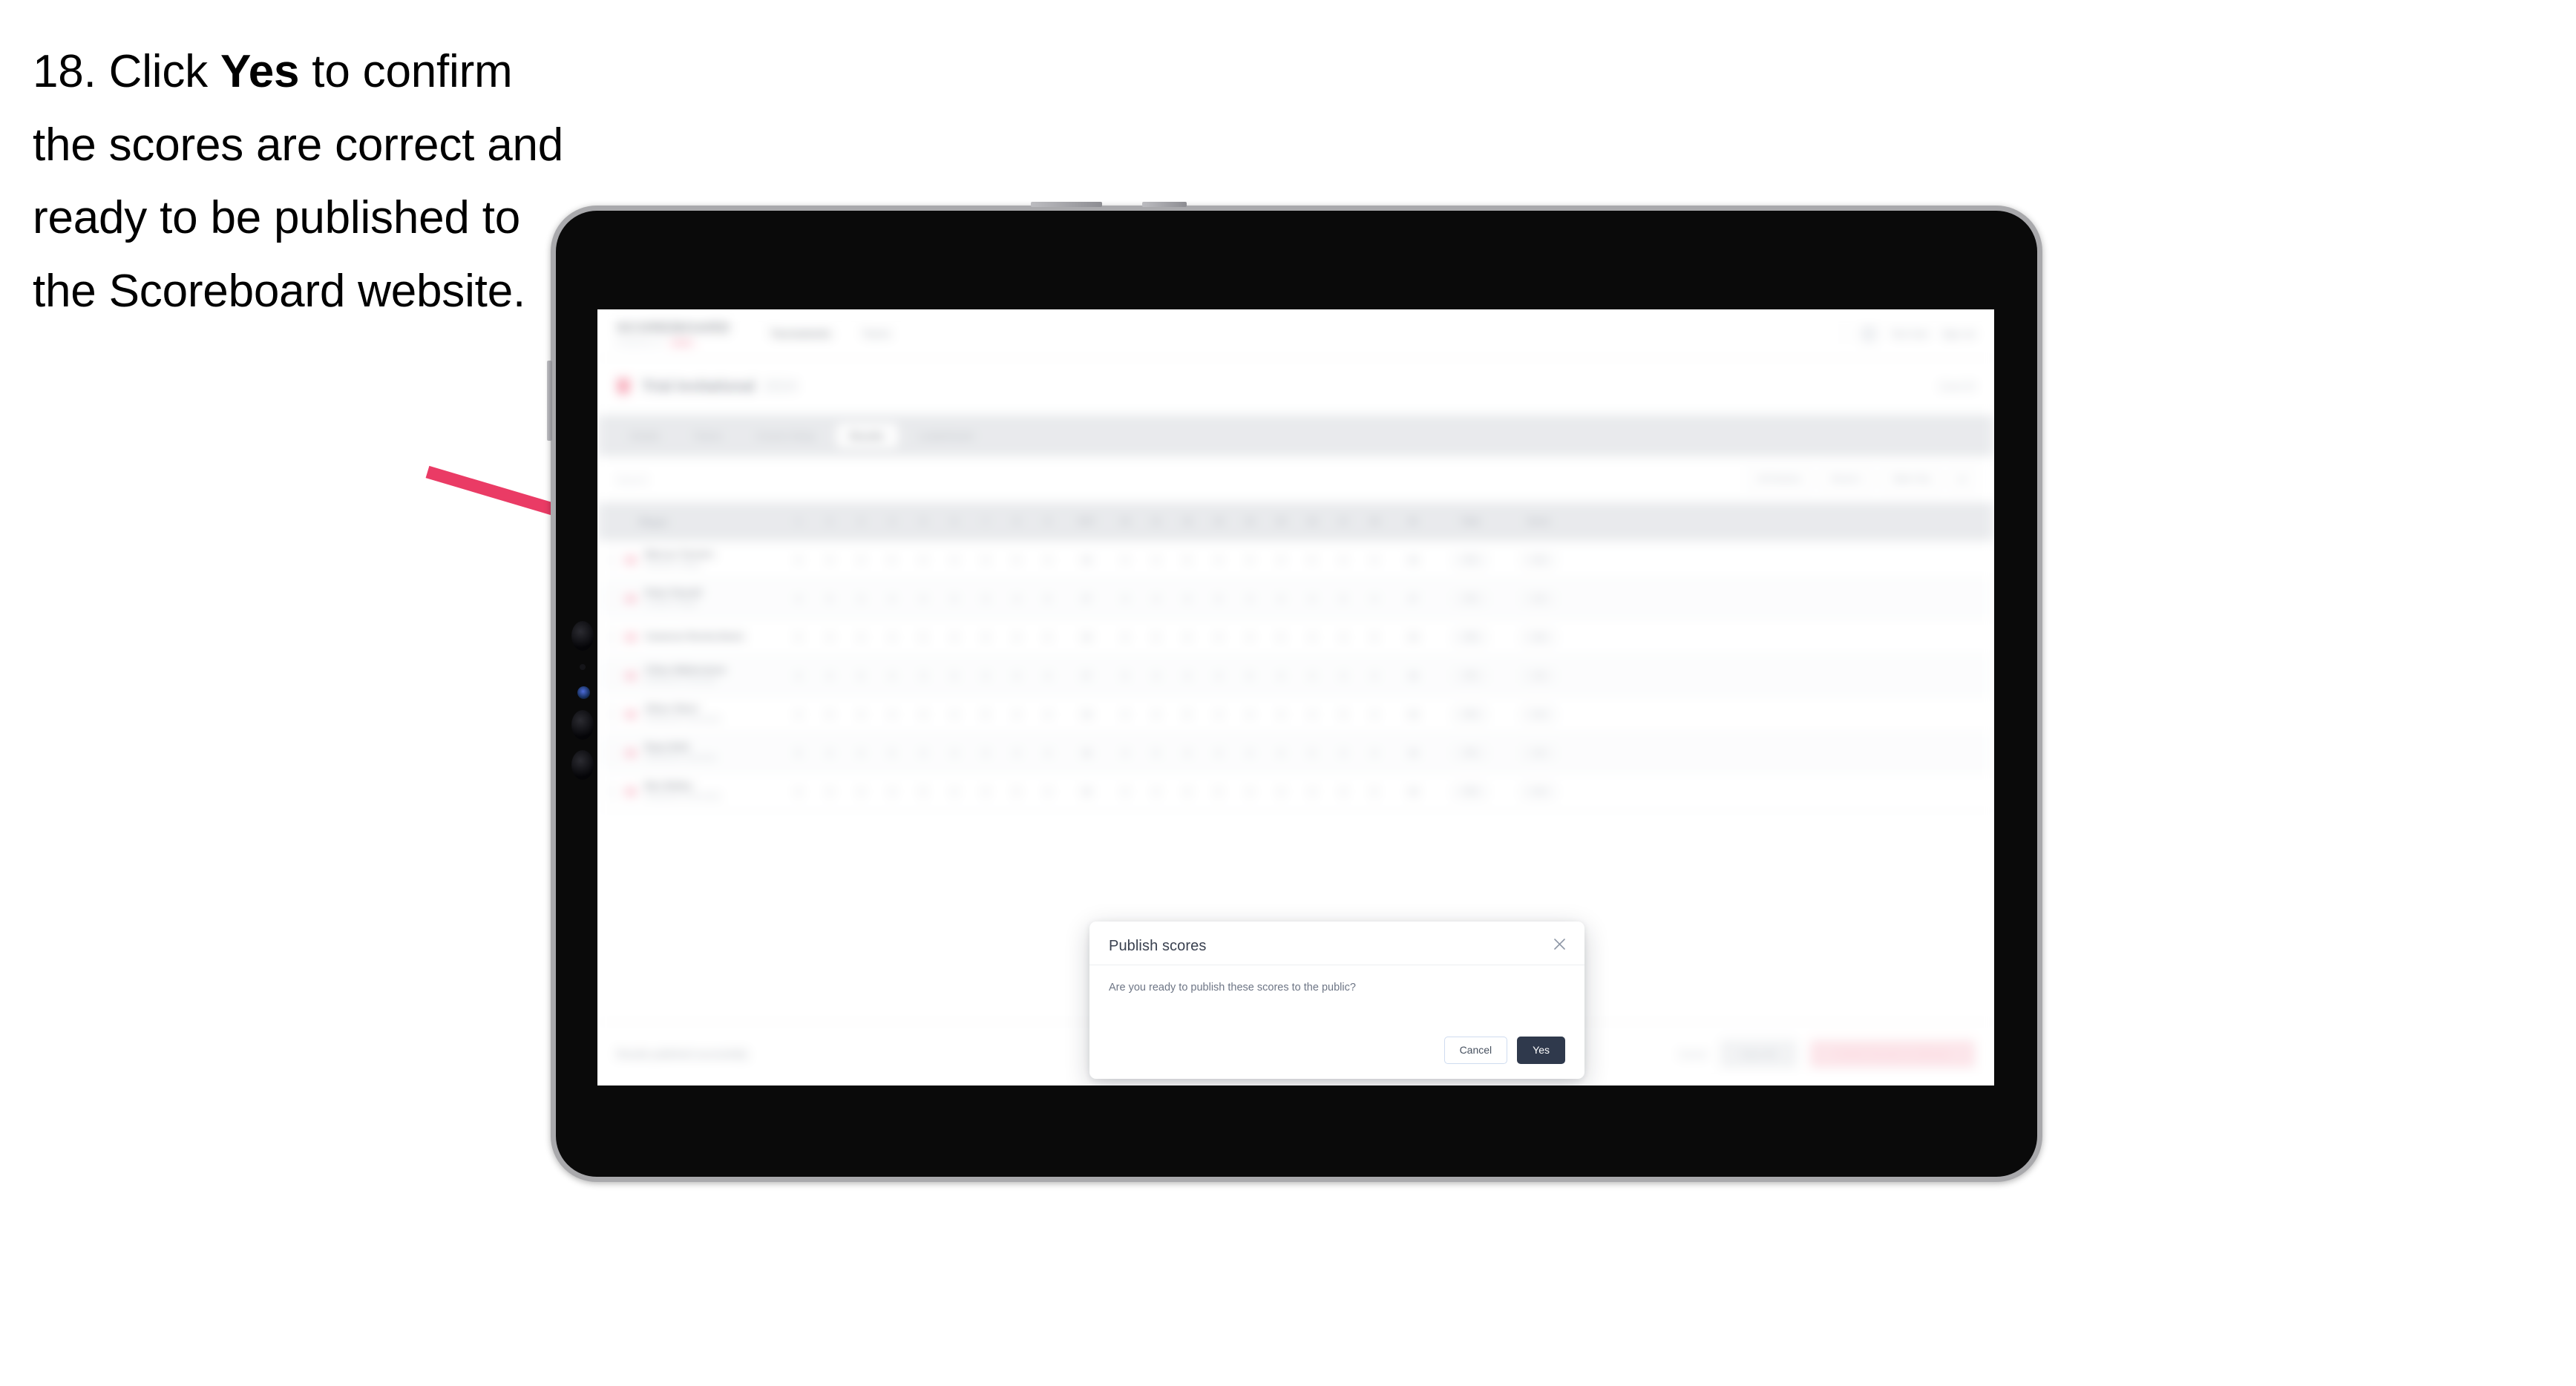 The height and width of the screenshot is (1386, 2576). What do you see at coordinates (673, 334) in the screenshot?
I see `brand-logo: SCOREBOARD POWERED BY GOLF` at bounding box center [673, 334].